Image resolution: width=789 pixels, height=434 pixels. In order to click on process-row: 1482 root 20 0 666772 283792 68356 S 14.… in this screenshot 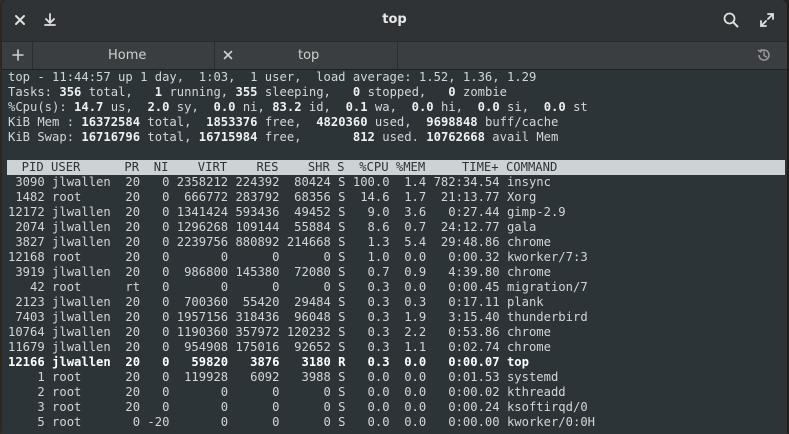, I will do `click(272, 197)`.